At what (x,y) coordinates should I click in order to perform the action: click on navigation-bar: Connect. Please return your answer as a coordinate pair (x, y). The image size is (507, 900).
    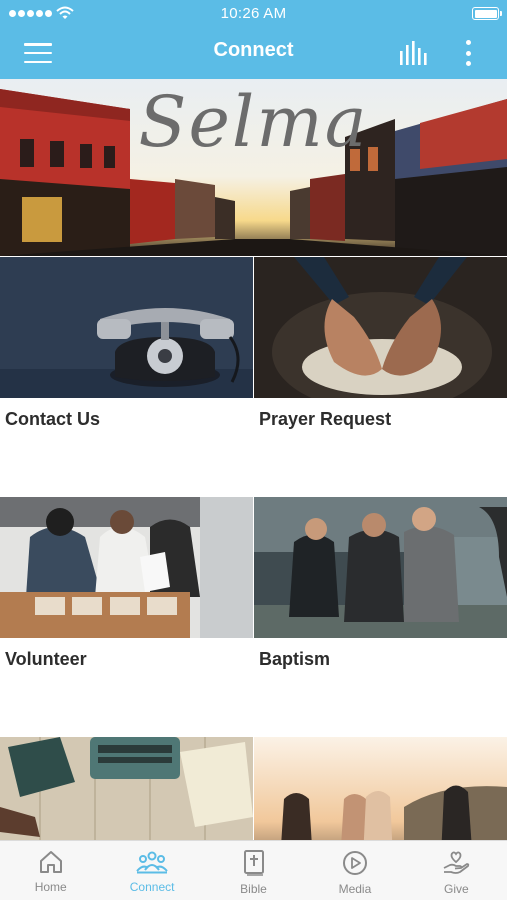
    Looking at the image, I should click on (253, 53).